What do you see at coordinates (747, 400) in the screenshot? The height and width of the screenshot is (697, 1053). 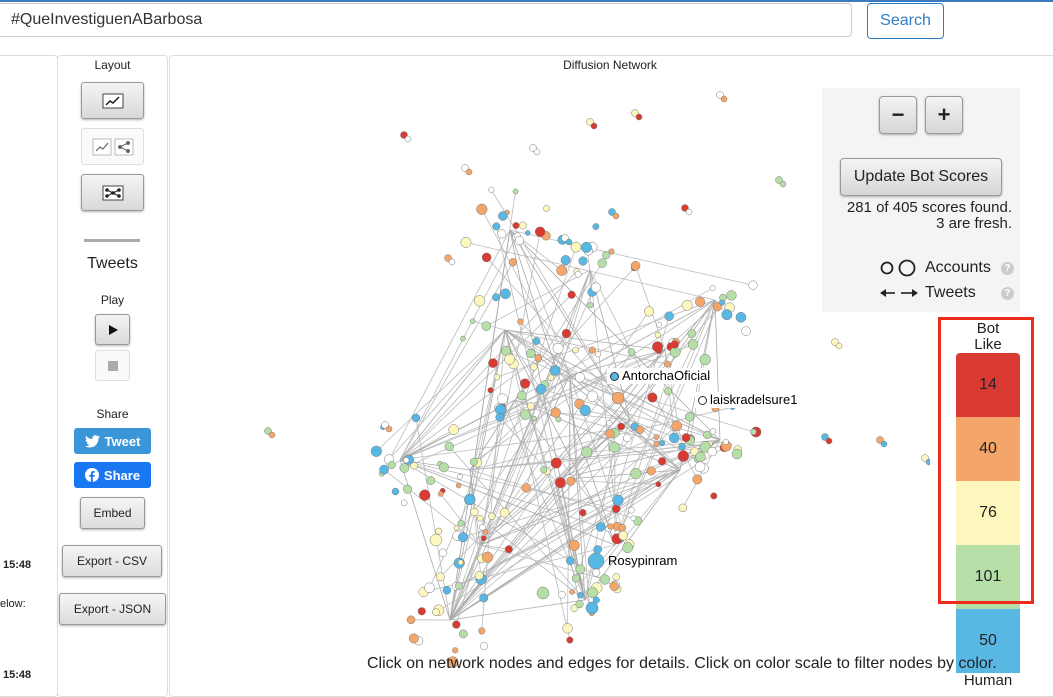 I see `node-label-laiskra: laiskradelsure1` at bounding box center [747, 400].